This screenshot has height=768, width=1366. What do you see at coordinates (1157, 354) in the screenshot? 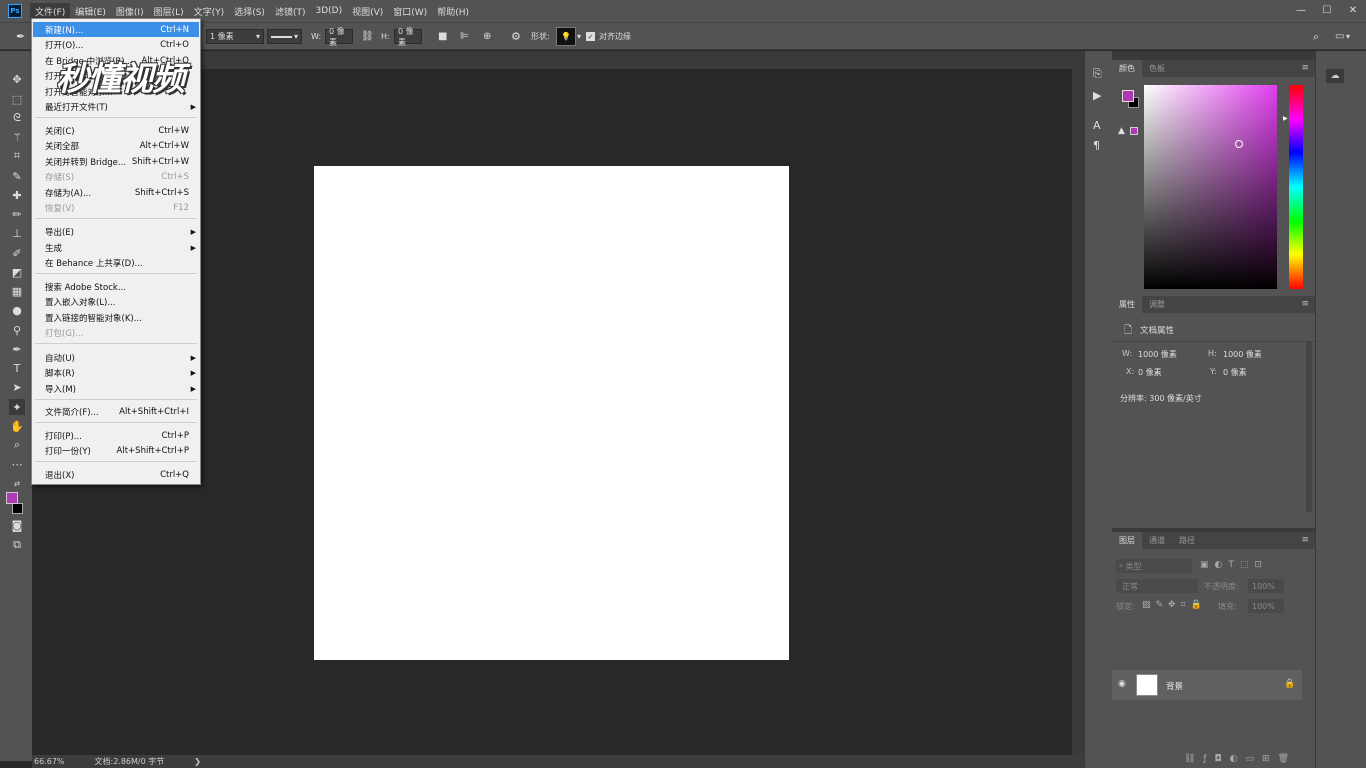
I see `prop-w-value: 1000 像素` at bounding box center [1157, 354].